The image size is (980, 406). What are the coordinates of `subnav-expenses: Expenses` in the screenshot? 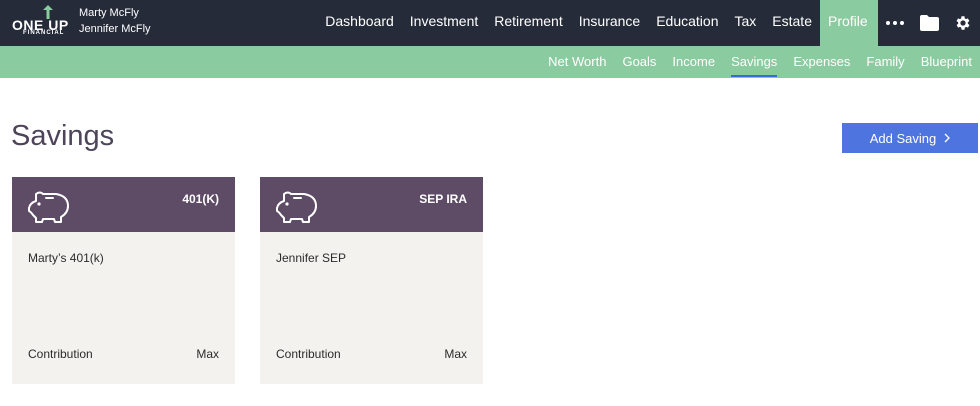 It's located at (821, 62).